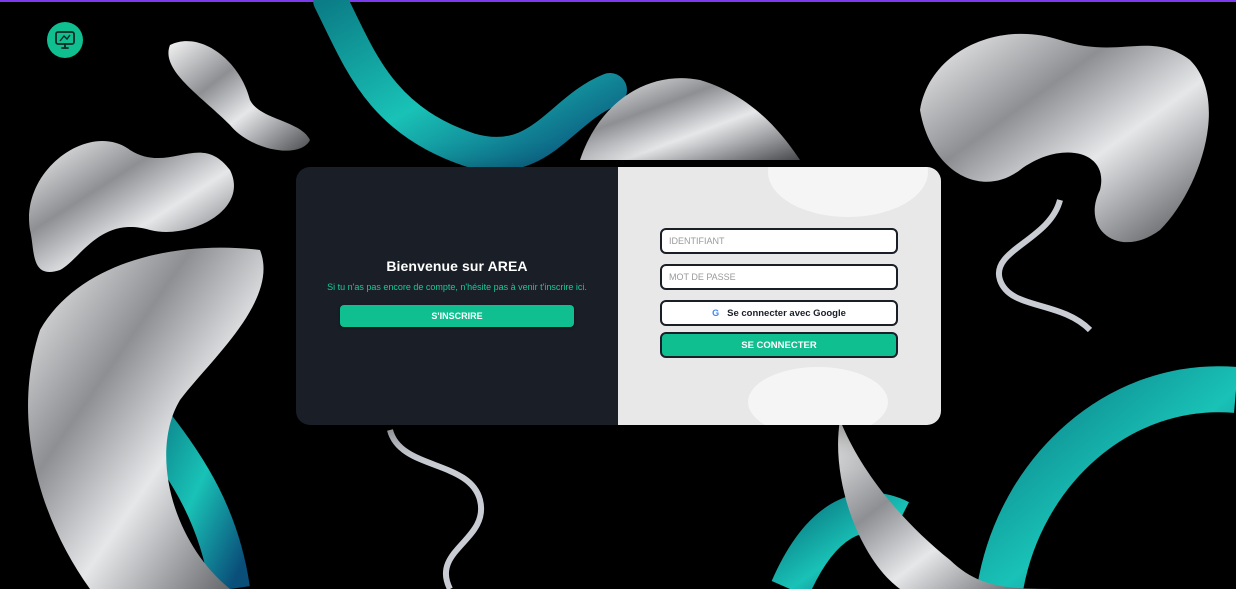 Image resolution: width=1236 pixels, height=589 pixels. What do you see at coordinates (779, 277) in the screenshot?
I see `password-input` at bounding box center [779, 277].